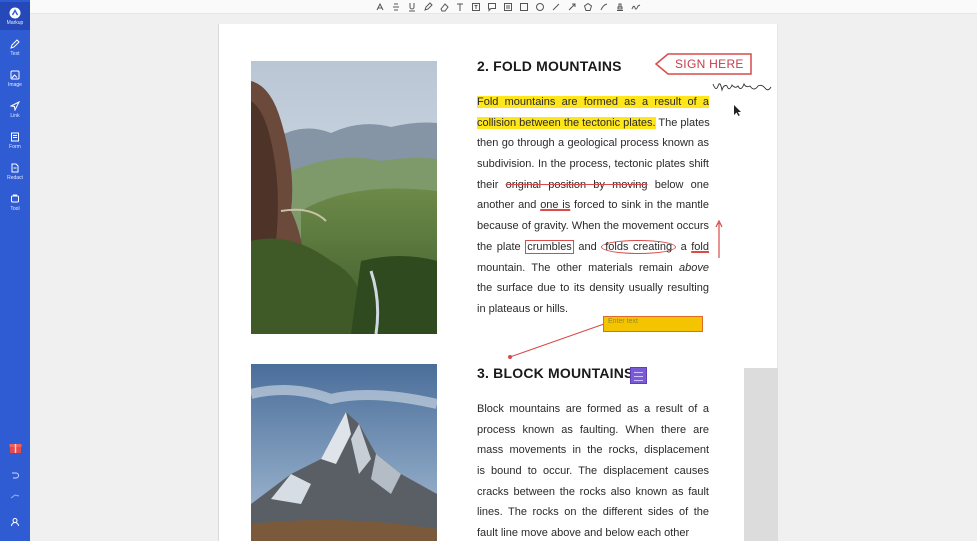  Describe the element at coordinates (709, 64) in the screenshot. I see `sign-here-label: SIGN HERE` at that location.